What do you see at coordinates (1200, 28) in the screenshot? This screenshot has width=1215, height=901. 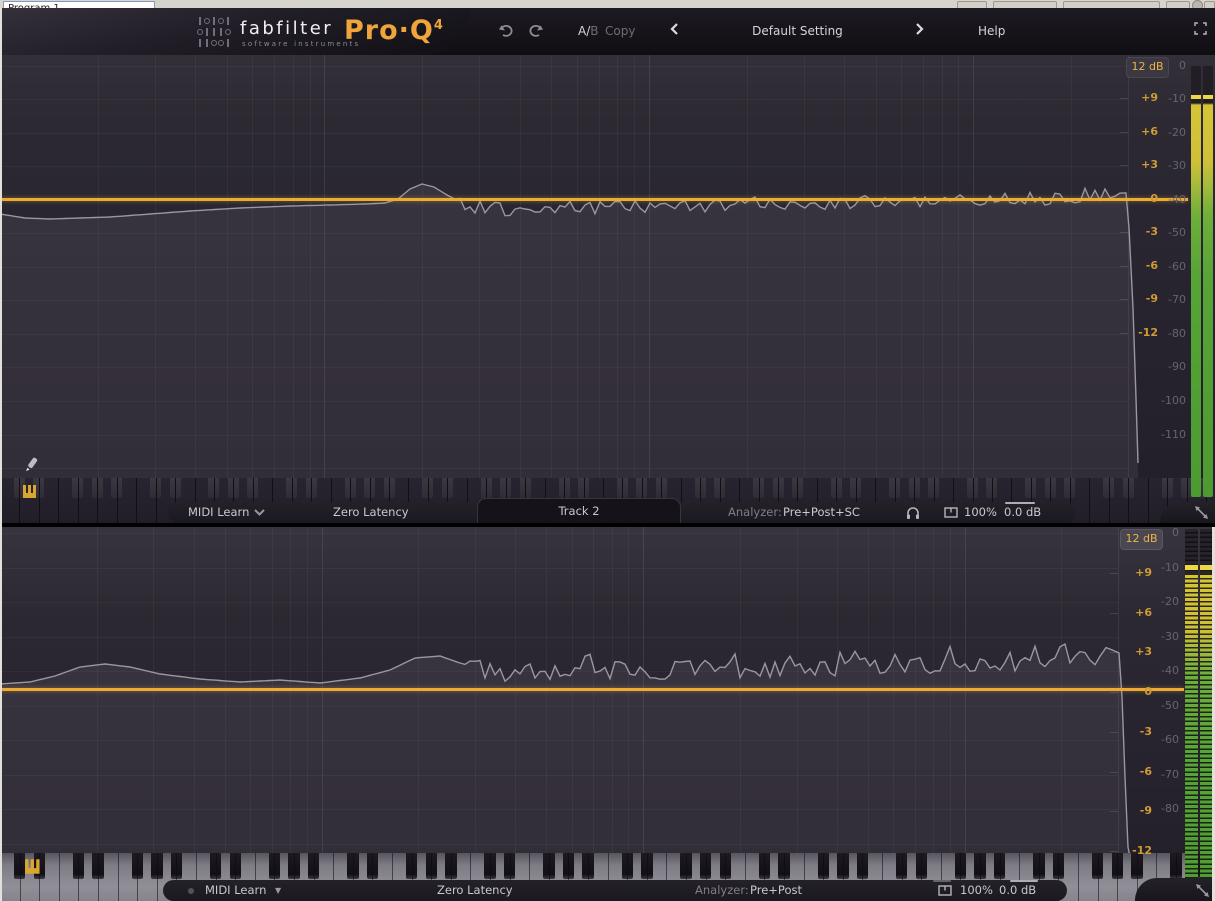 I see `fullscreen-icon` at bounding box center [1200, 28].